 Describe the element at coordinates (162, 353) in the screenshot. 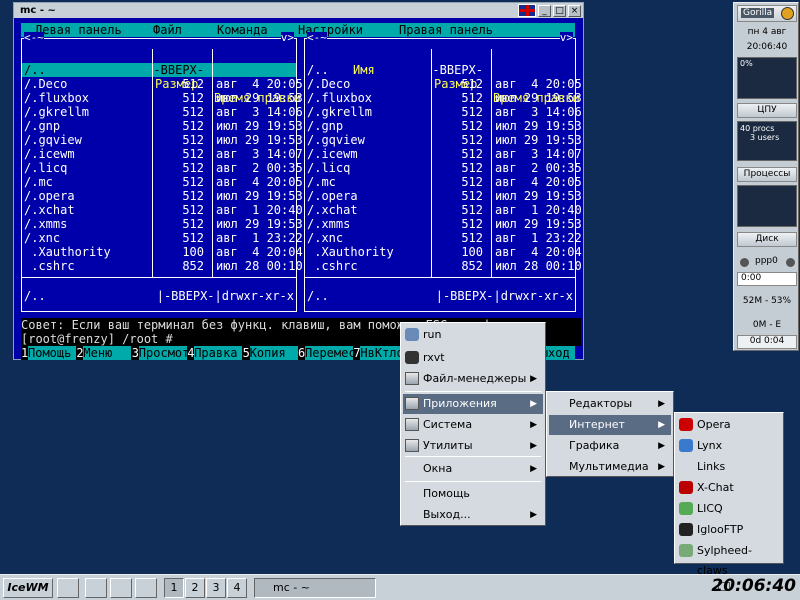

I see `fkey-label: Просмотр` at that location.